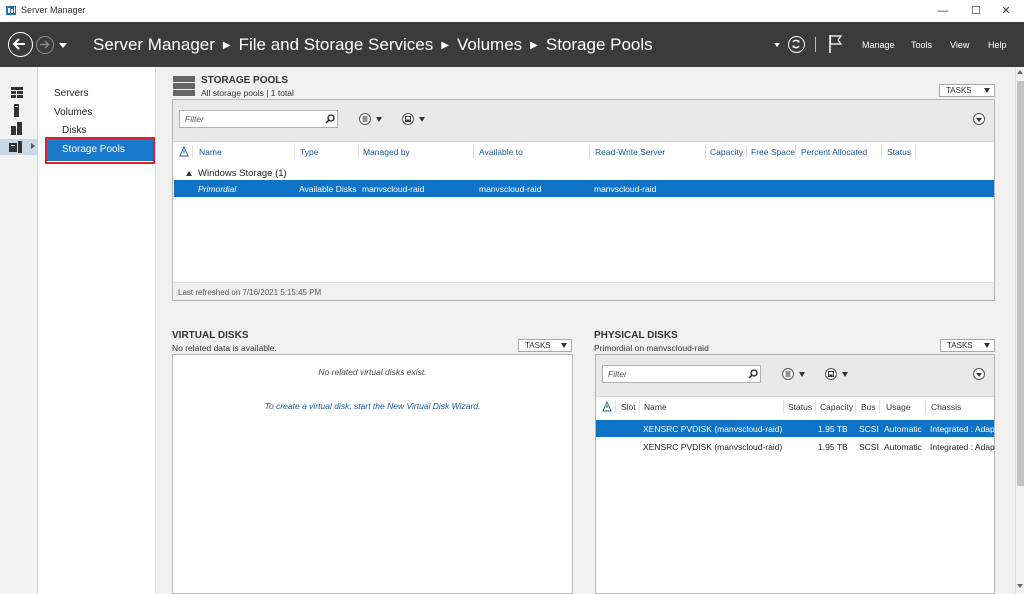  What do you see at coordinates (45, 45) in the screenshot?
I see `forward-button` at bounding box center [45, 45].